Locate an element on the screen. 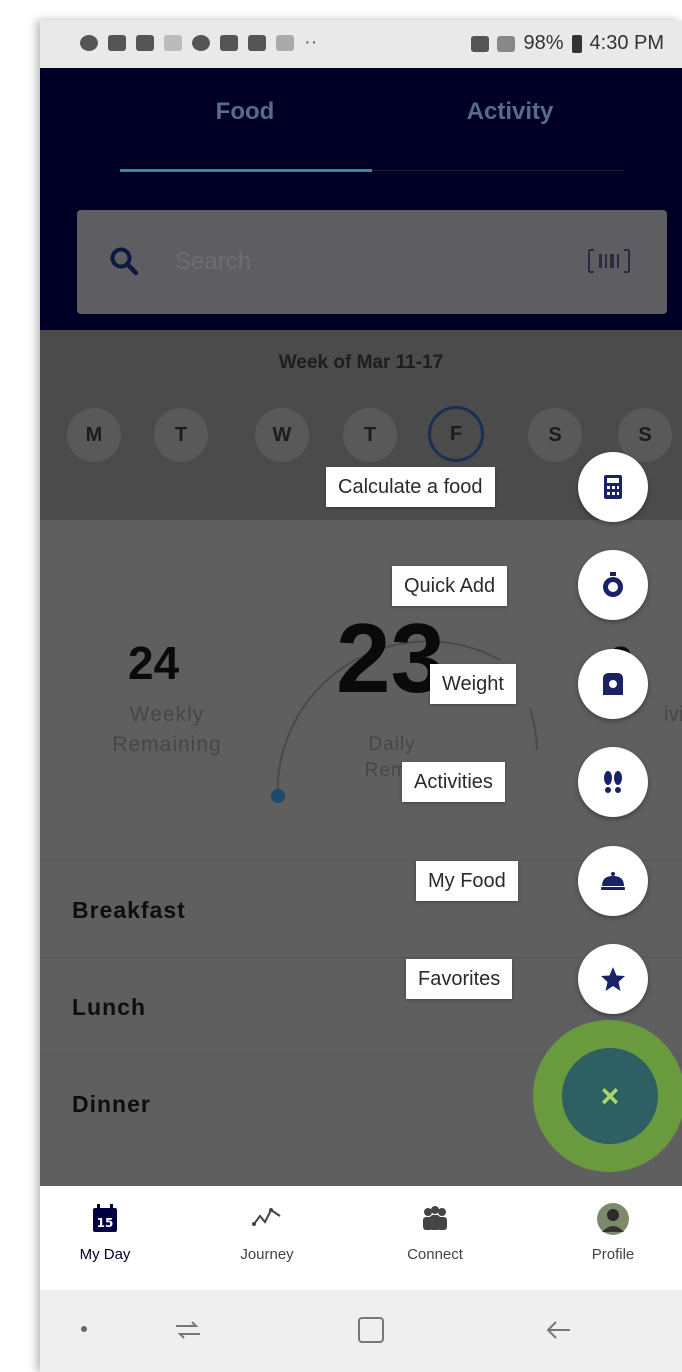  calculator-icon is located at coordinates (613, 487).